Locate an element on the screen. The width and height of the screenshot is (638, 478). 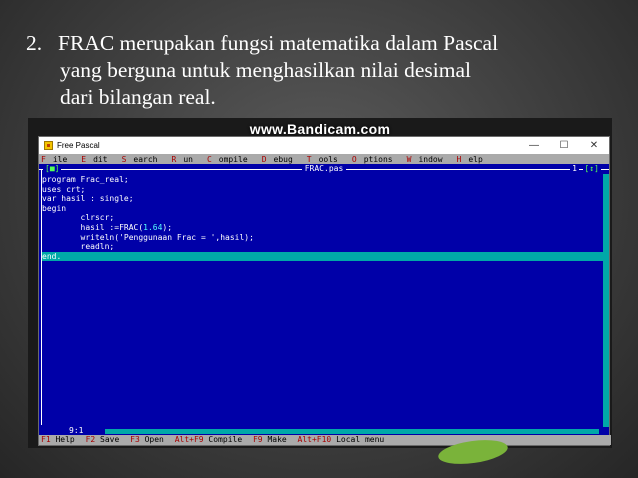
maximize-button: ☐ is located at coordinates (564, 145).